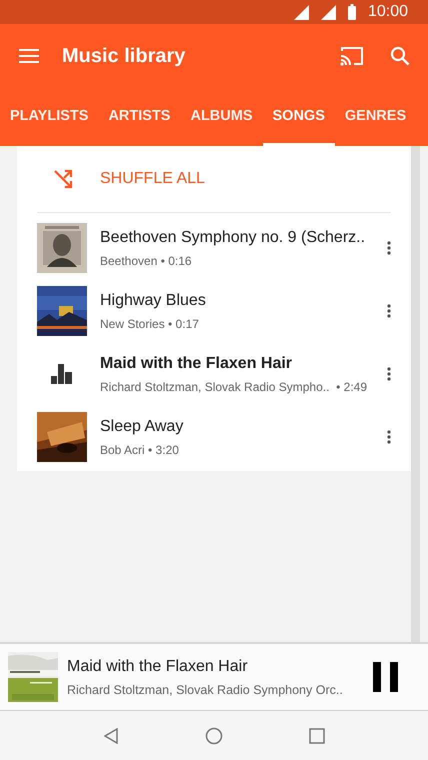 The height and width of the screenshot is (760, 428). I want to click on song-title: Sleep Away, so click(142, 426).